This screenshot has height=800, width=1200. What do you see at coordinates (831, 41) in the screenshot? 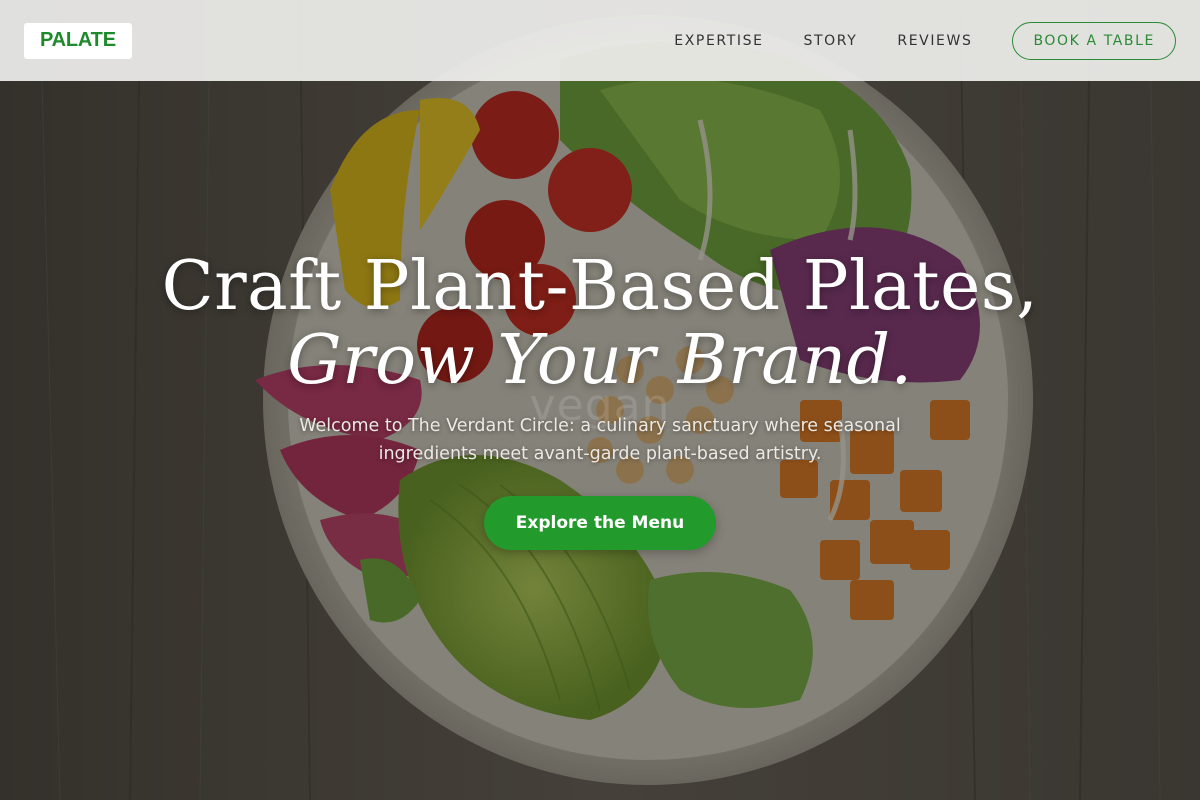
I see `nav-link-story: STORY` at bounding box center [831, 41].